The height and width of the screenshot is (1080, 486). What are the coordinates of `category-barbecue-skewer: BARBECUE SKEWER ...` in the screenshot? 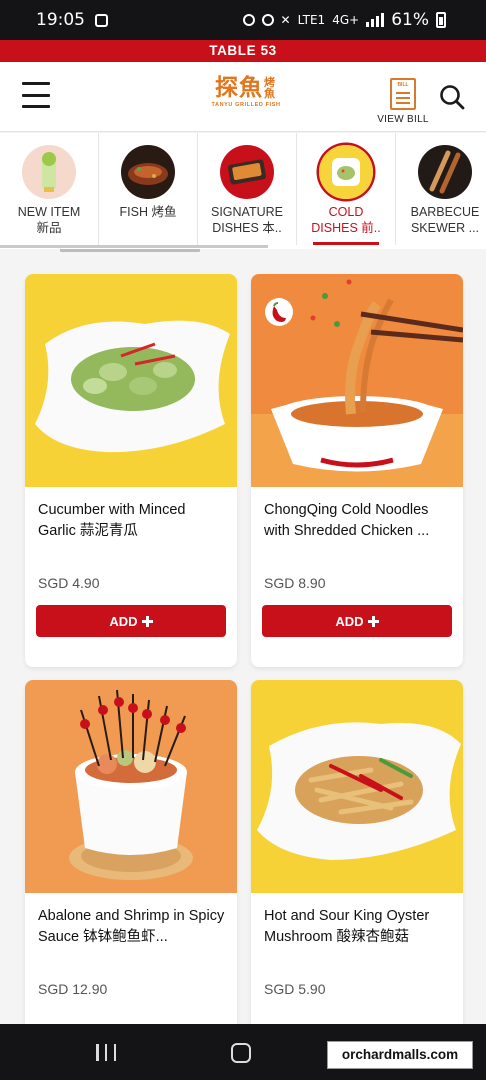 It's located at (441, 189).